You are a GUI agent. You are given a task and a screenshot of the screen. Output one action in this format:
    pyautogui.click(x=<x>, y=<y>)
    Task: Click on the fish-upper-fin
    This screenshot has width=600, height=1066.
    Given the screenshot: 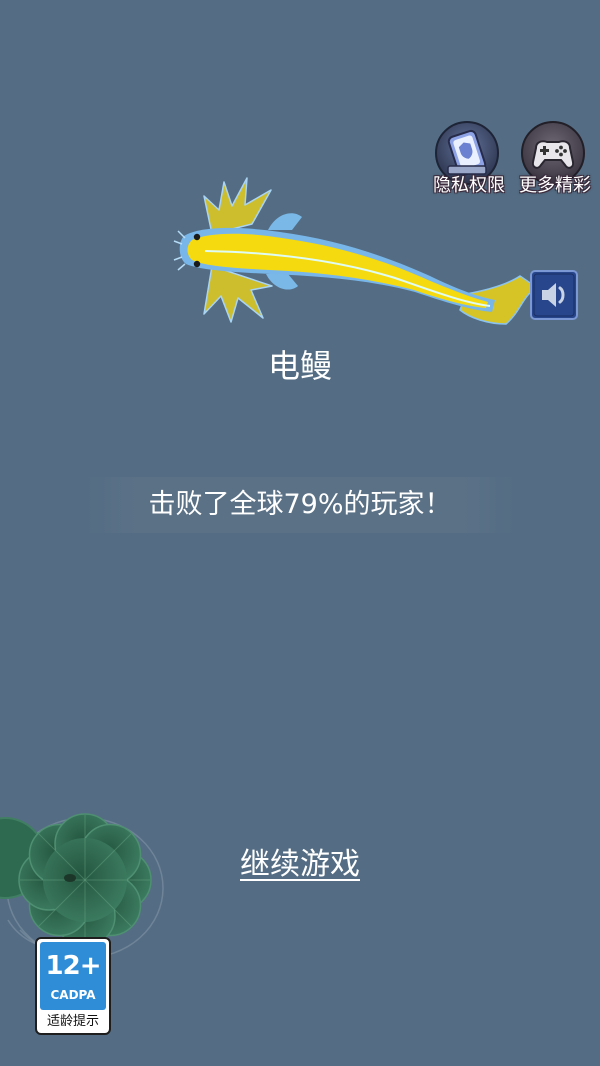 What is the action you would take?
    pyautogui.click(x=237, y=206)
    